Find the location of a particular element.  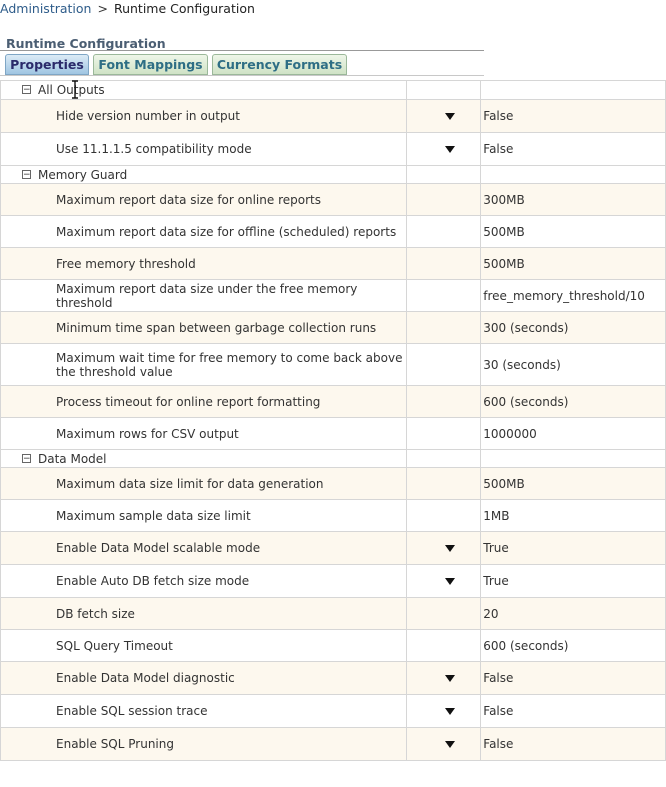

property-row: Maximum rows for CSV output 1000000 is located at coordinates (333, 433).